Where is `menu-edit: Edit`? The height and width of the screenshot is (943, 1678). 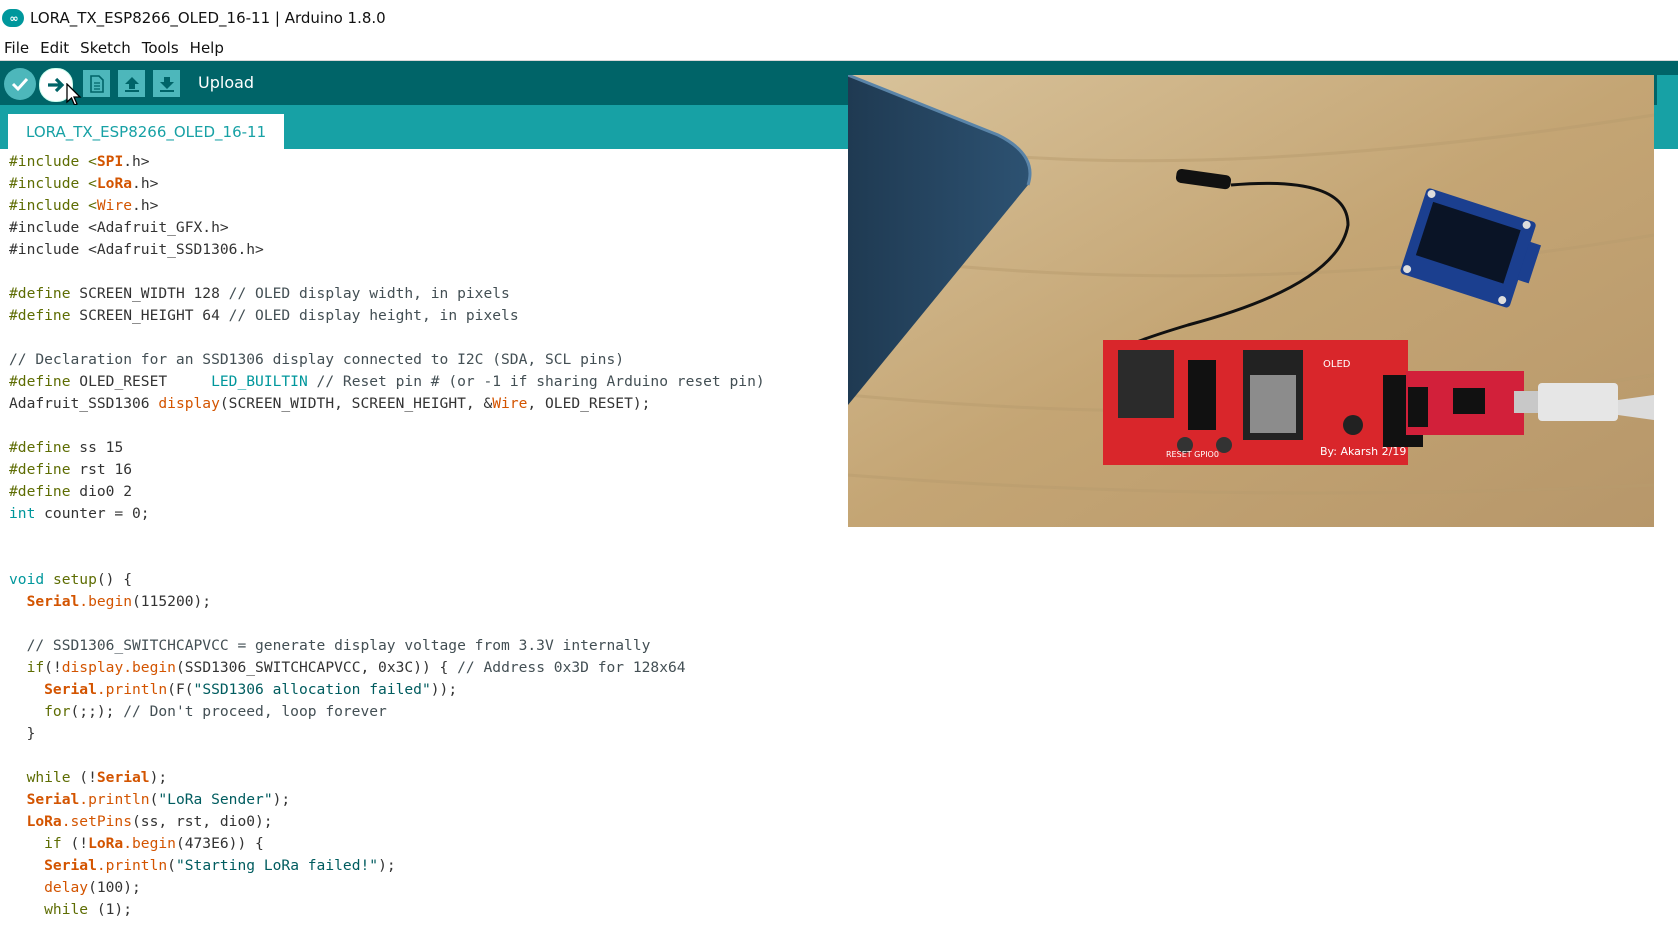 menu-edit: Edit is located at coordinates (56, 48).